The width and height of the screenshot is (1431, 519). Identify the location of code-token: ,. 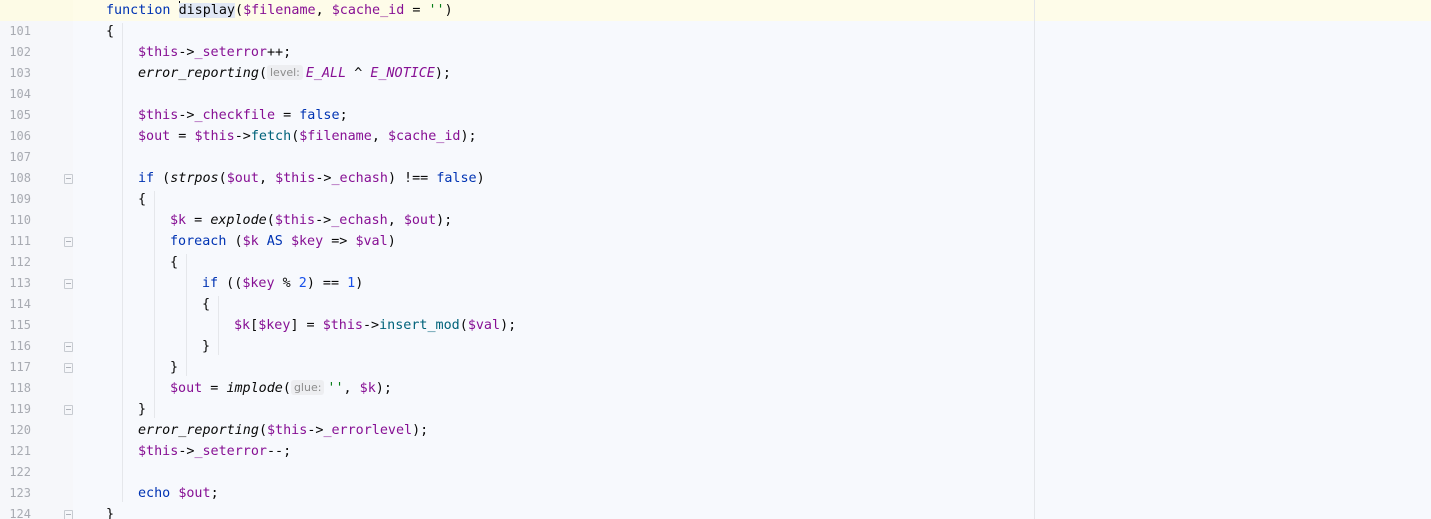
(267, 178).